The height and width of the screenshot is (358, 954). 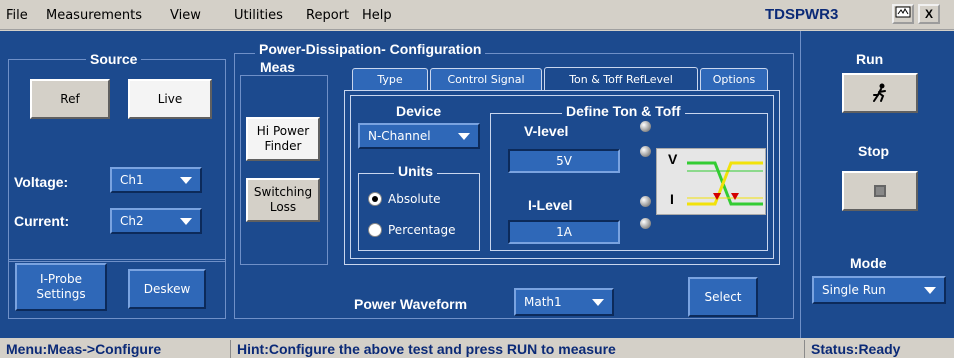 What do you see at coordinates (546, 131) in the screenshot?
I see `vlevel-label: V-level` at bounding box center [546, 131].